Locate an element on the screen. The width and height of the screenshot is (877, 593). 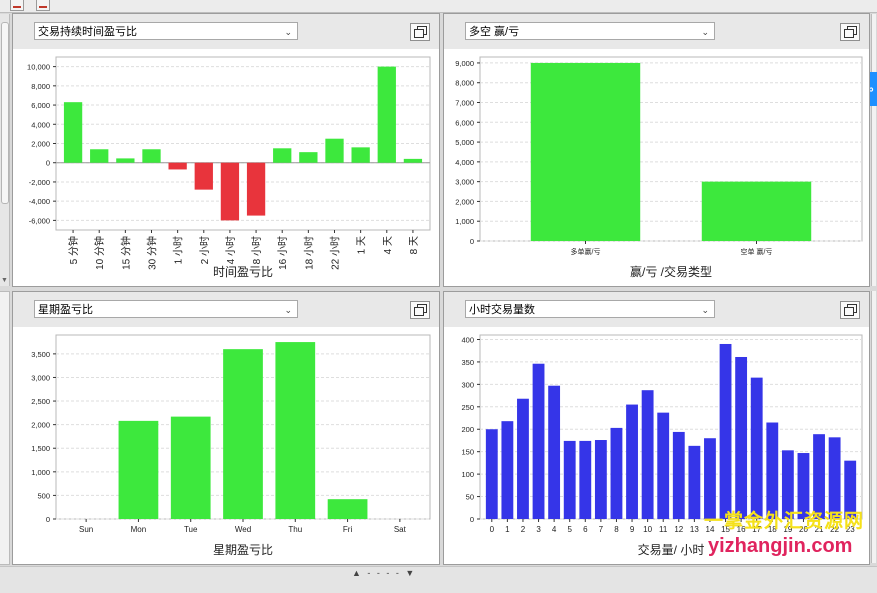
x-tick-label: 7 is located at coordinates (601, 529).